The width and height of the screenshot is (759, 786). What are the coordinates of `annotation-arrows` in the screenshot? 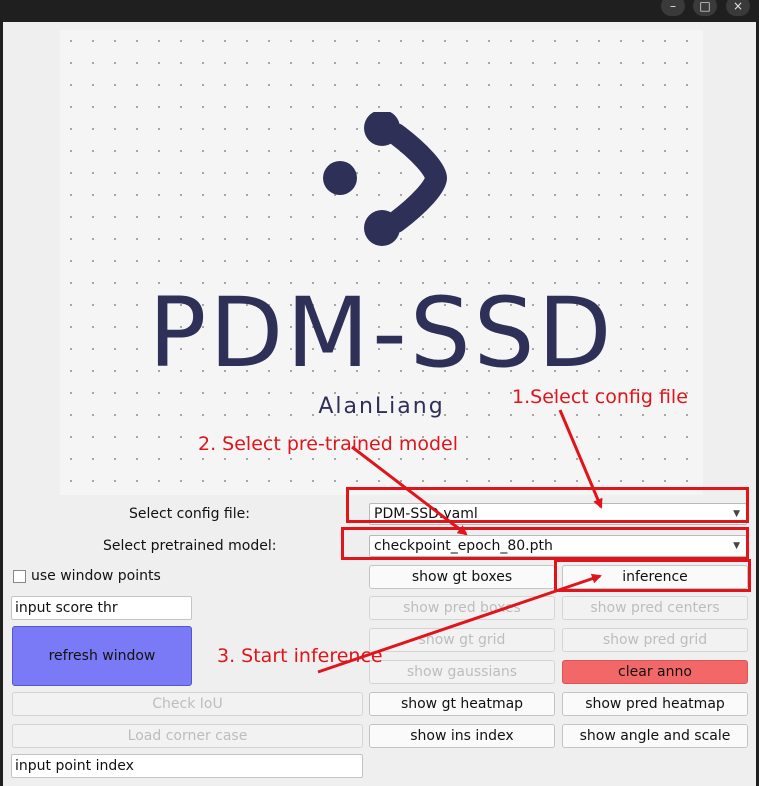 It's located at (460, 541).